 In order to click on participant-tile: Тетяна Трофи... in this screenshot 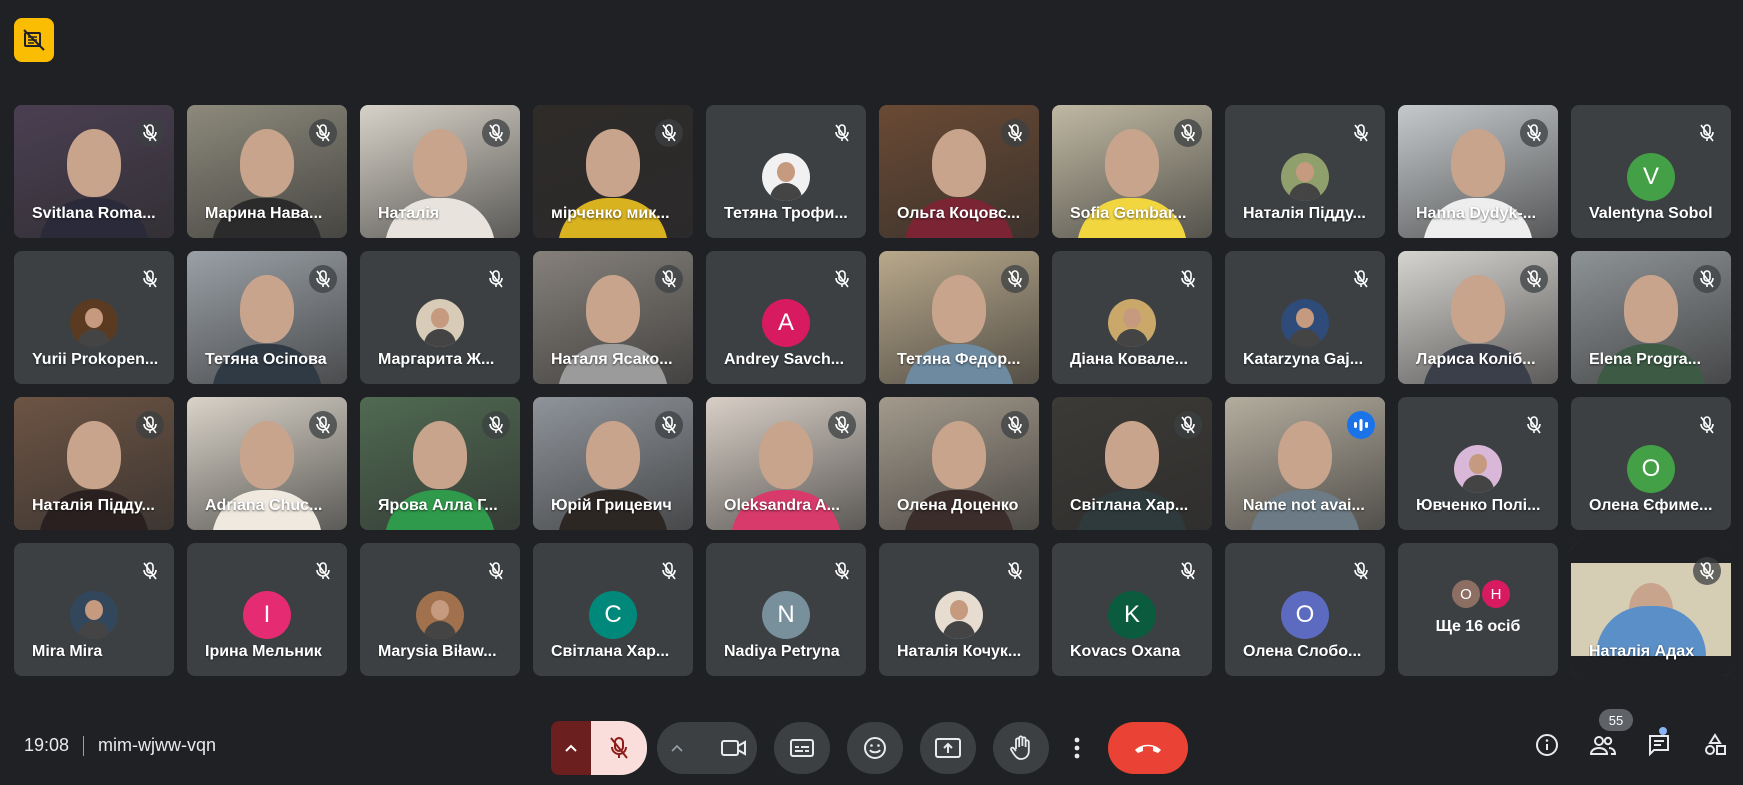, I will do `click(786, 171)`.